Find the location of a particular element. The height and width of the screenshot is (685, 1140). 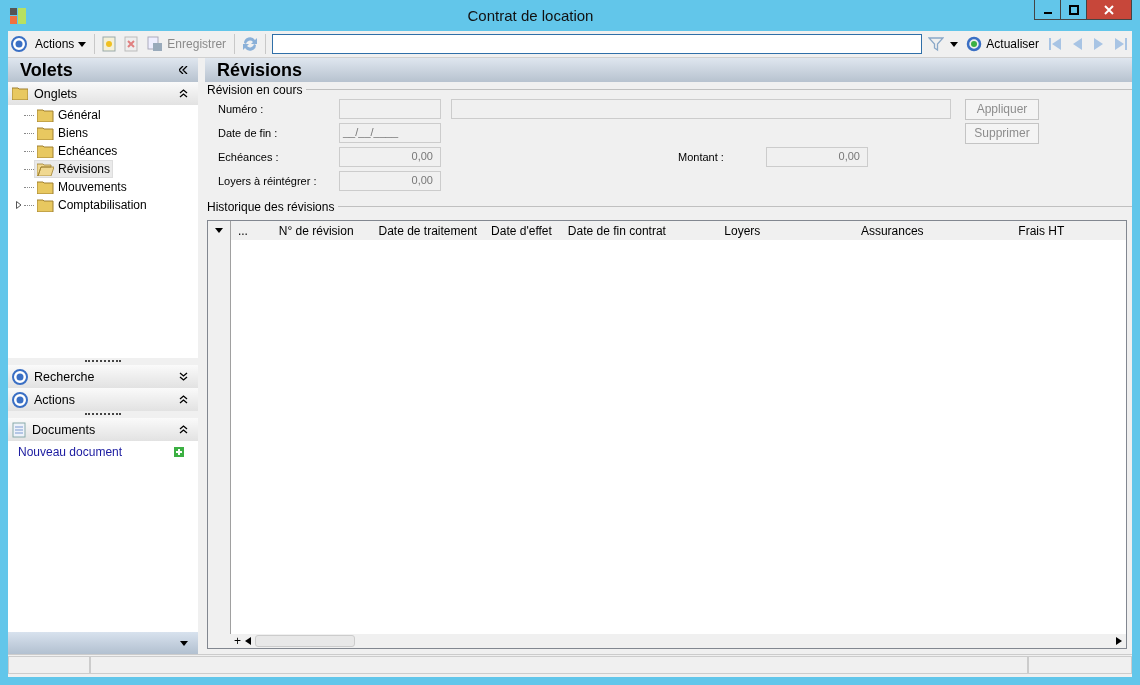

section-title: Documents is located at coordinates (64, 429).